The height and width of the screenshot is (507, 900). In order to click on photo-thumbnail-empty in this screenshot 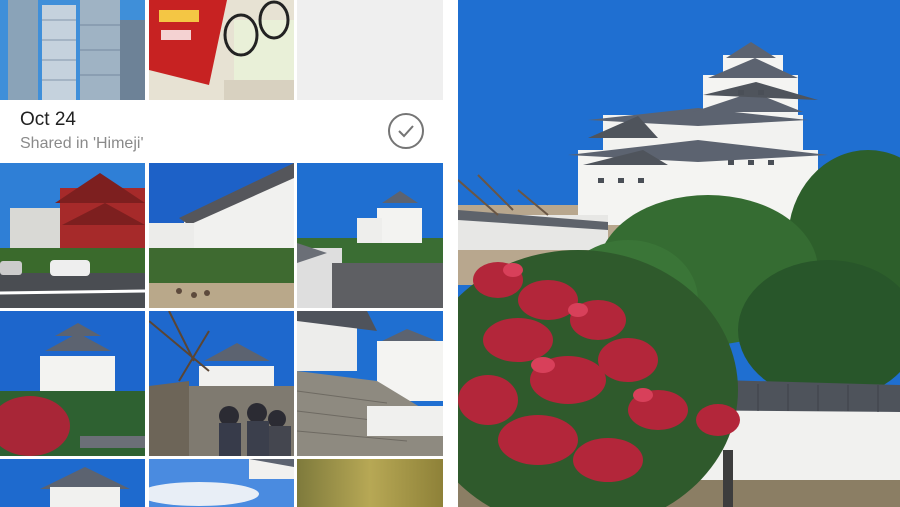, I will do `click(370, 50)`.